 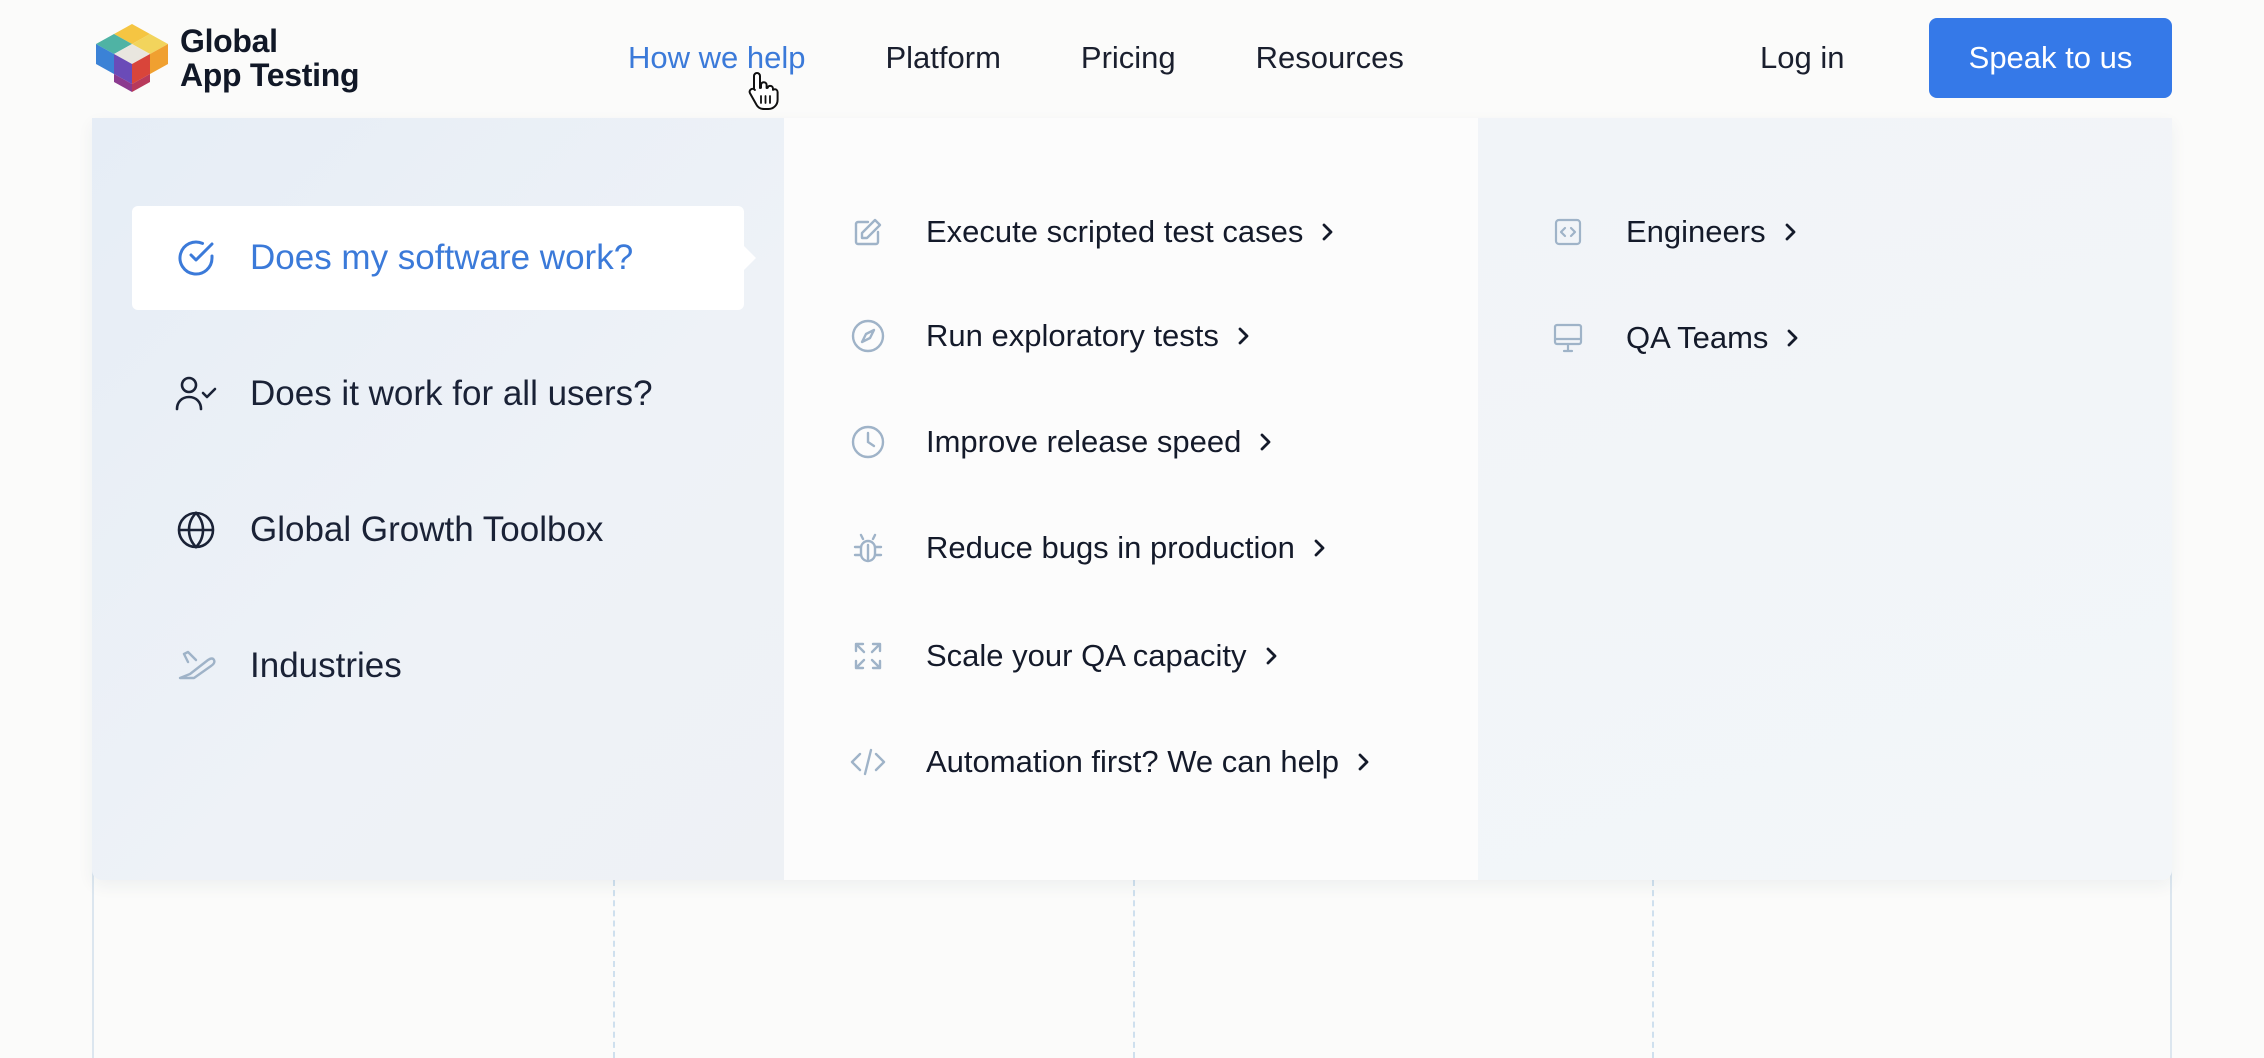 What do you see at coordinates (1802, 58) in the screenshot?
I see `login-link: Log in` at bounding box center [1802, 58].